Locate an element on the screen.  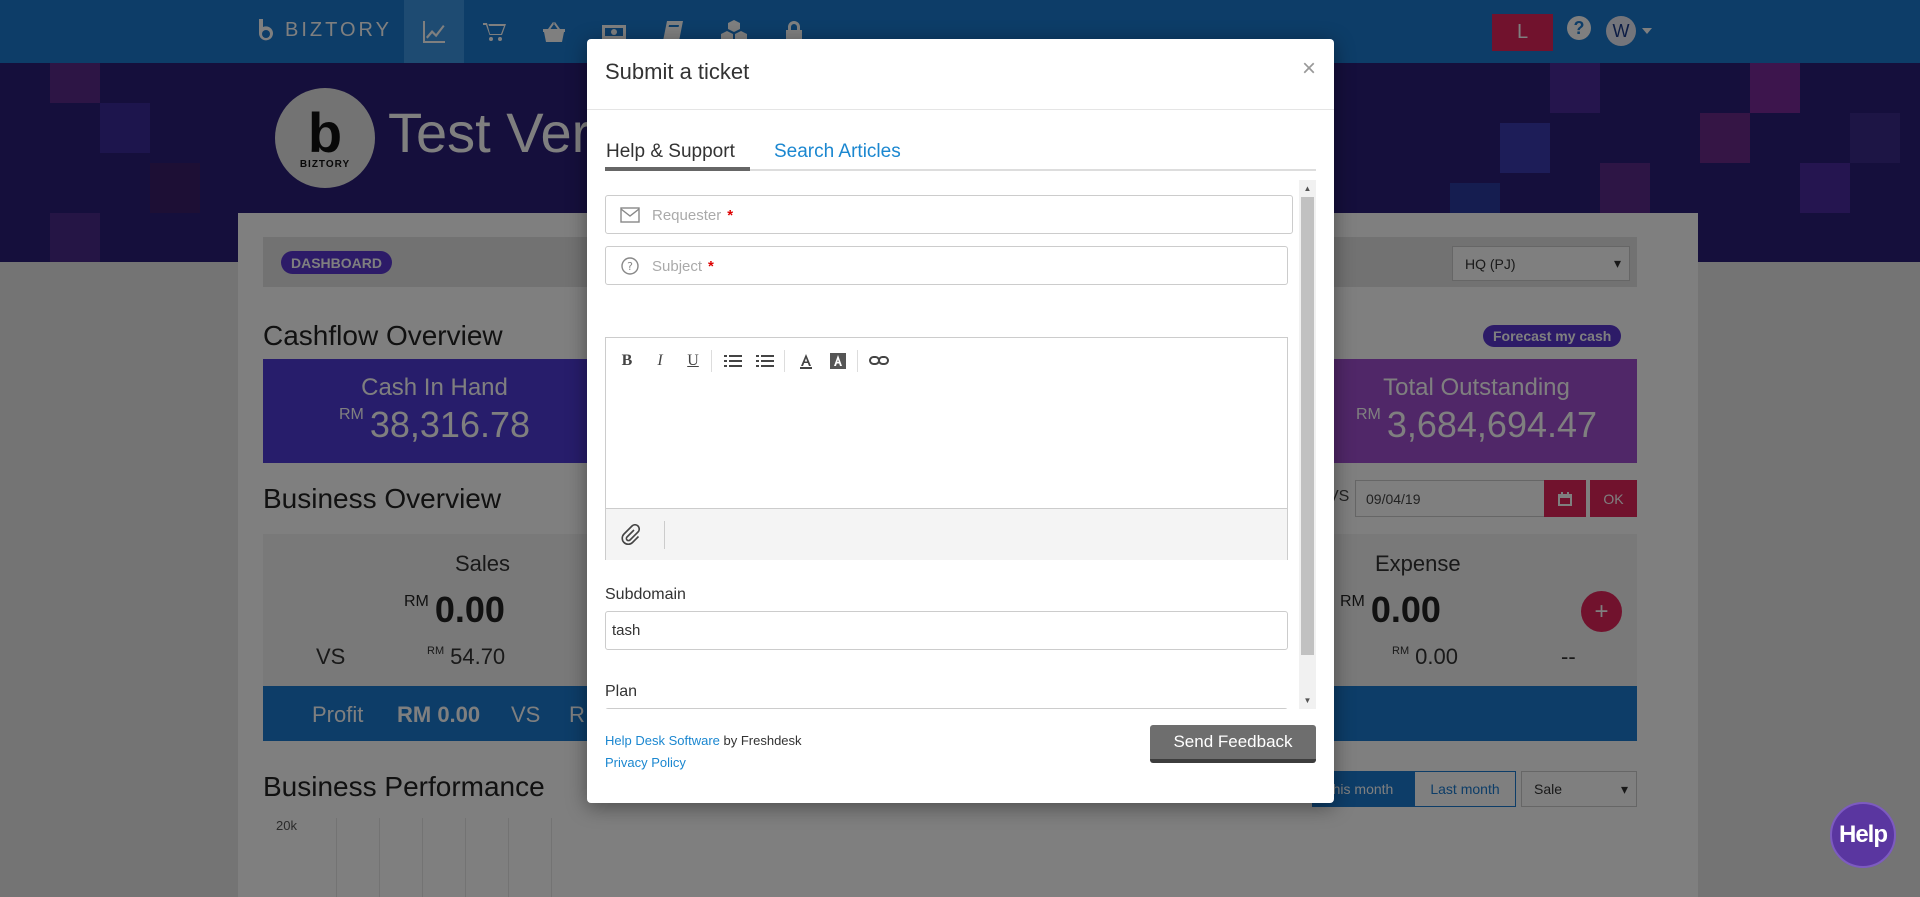
tab-search-articles: Search Articles is located at coordinates (837, 156).